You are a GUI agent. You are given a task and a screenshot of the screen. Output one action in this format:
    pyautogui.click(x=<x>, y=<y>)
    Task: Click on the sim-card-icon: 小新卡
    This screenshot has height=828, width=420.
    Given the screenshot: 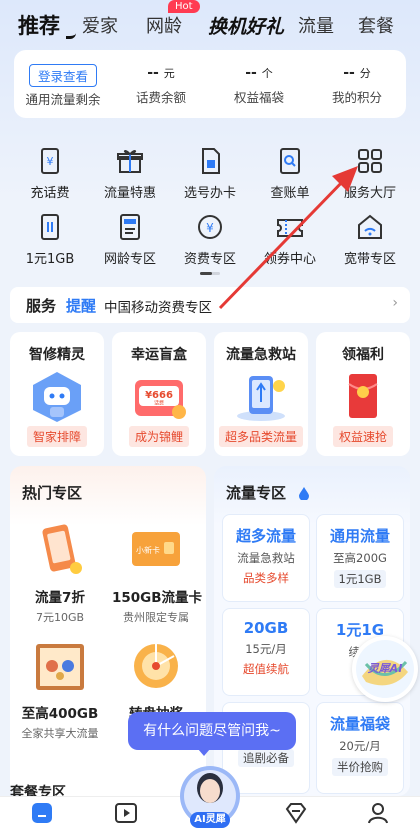 What is the action you would take?
    pyautogui.click(x=156, y=549)
    